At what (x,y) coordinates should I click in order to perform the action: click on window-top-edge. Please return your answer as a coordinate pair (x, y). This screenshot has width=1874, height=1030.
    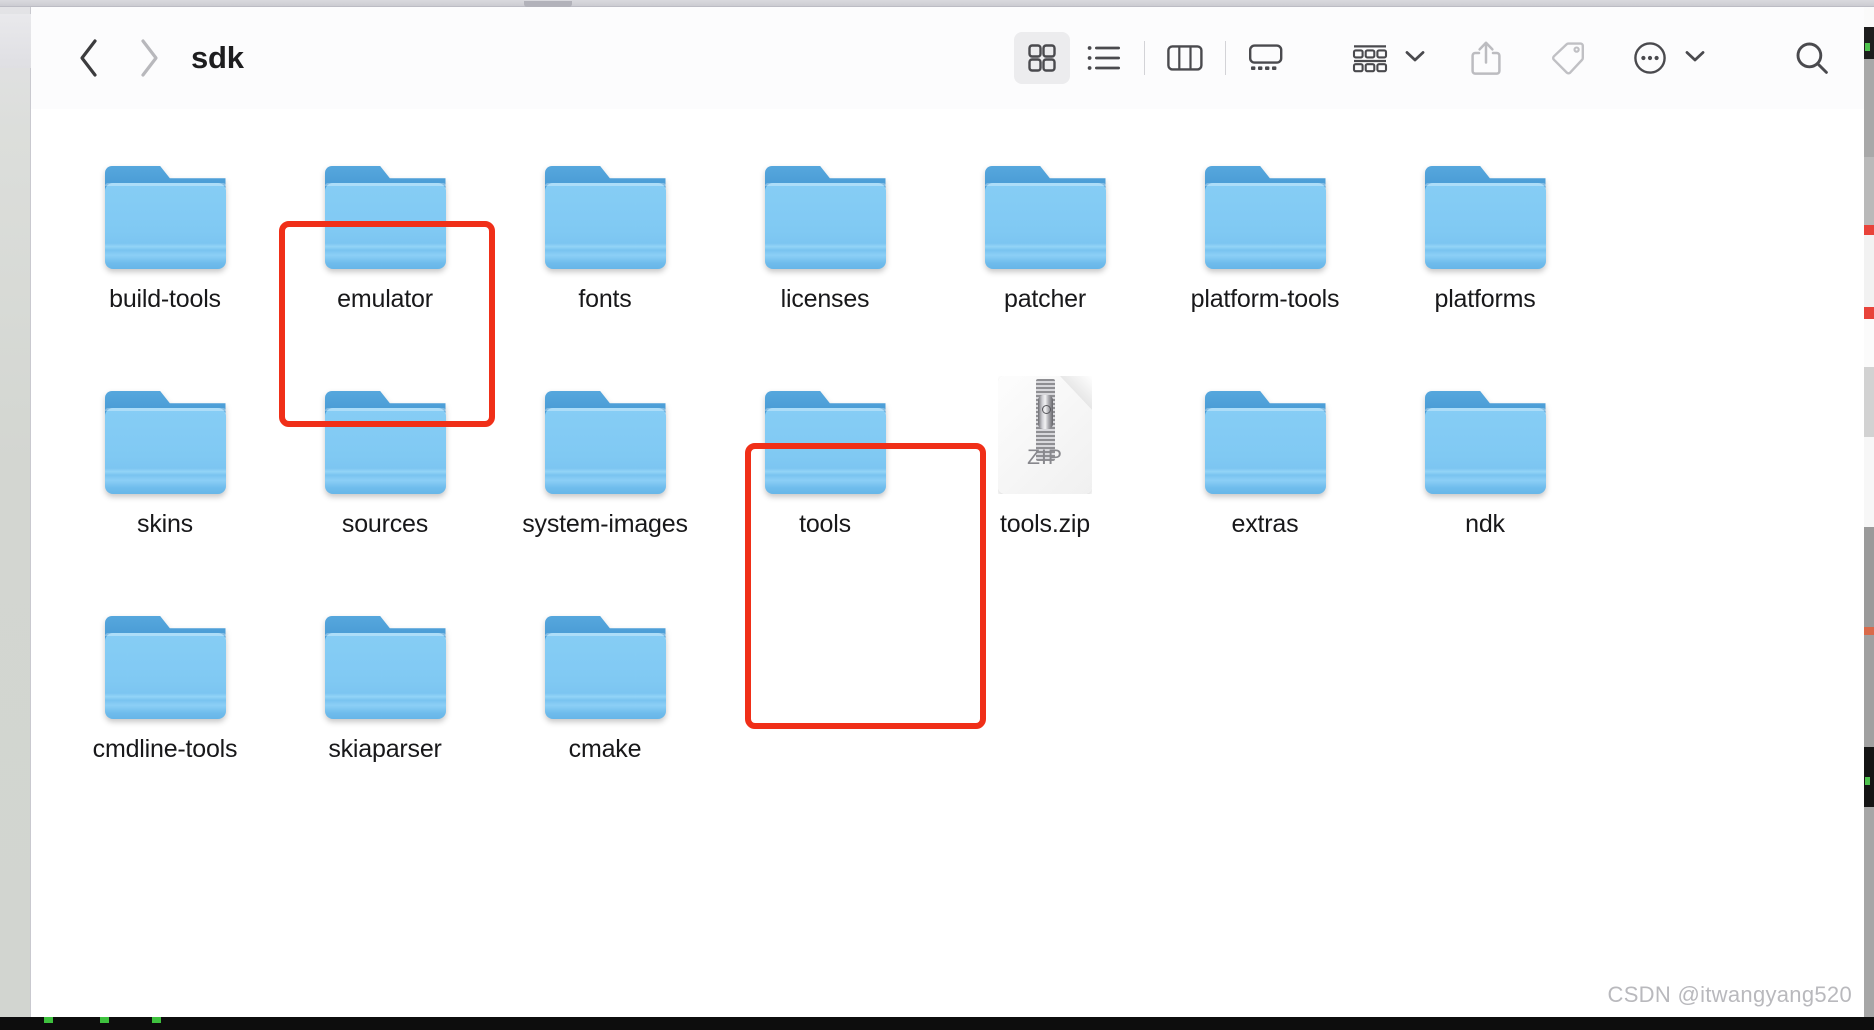
    Looking at the image, I should click on (937, 3).